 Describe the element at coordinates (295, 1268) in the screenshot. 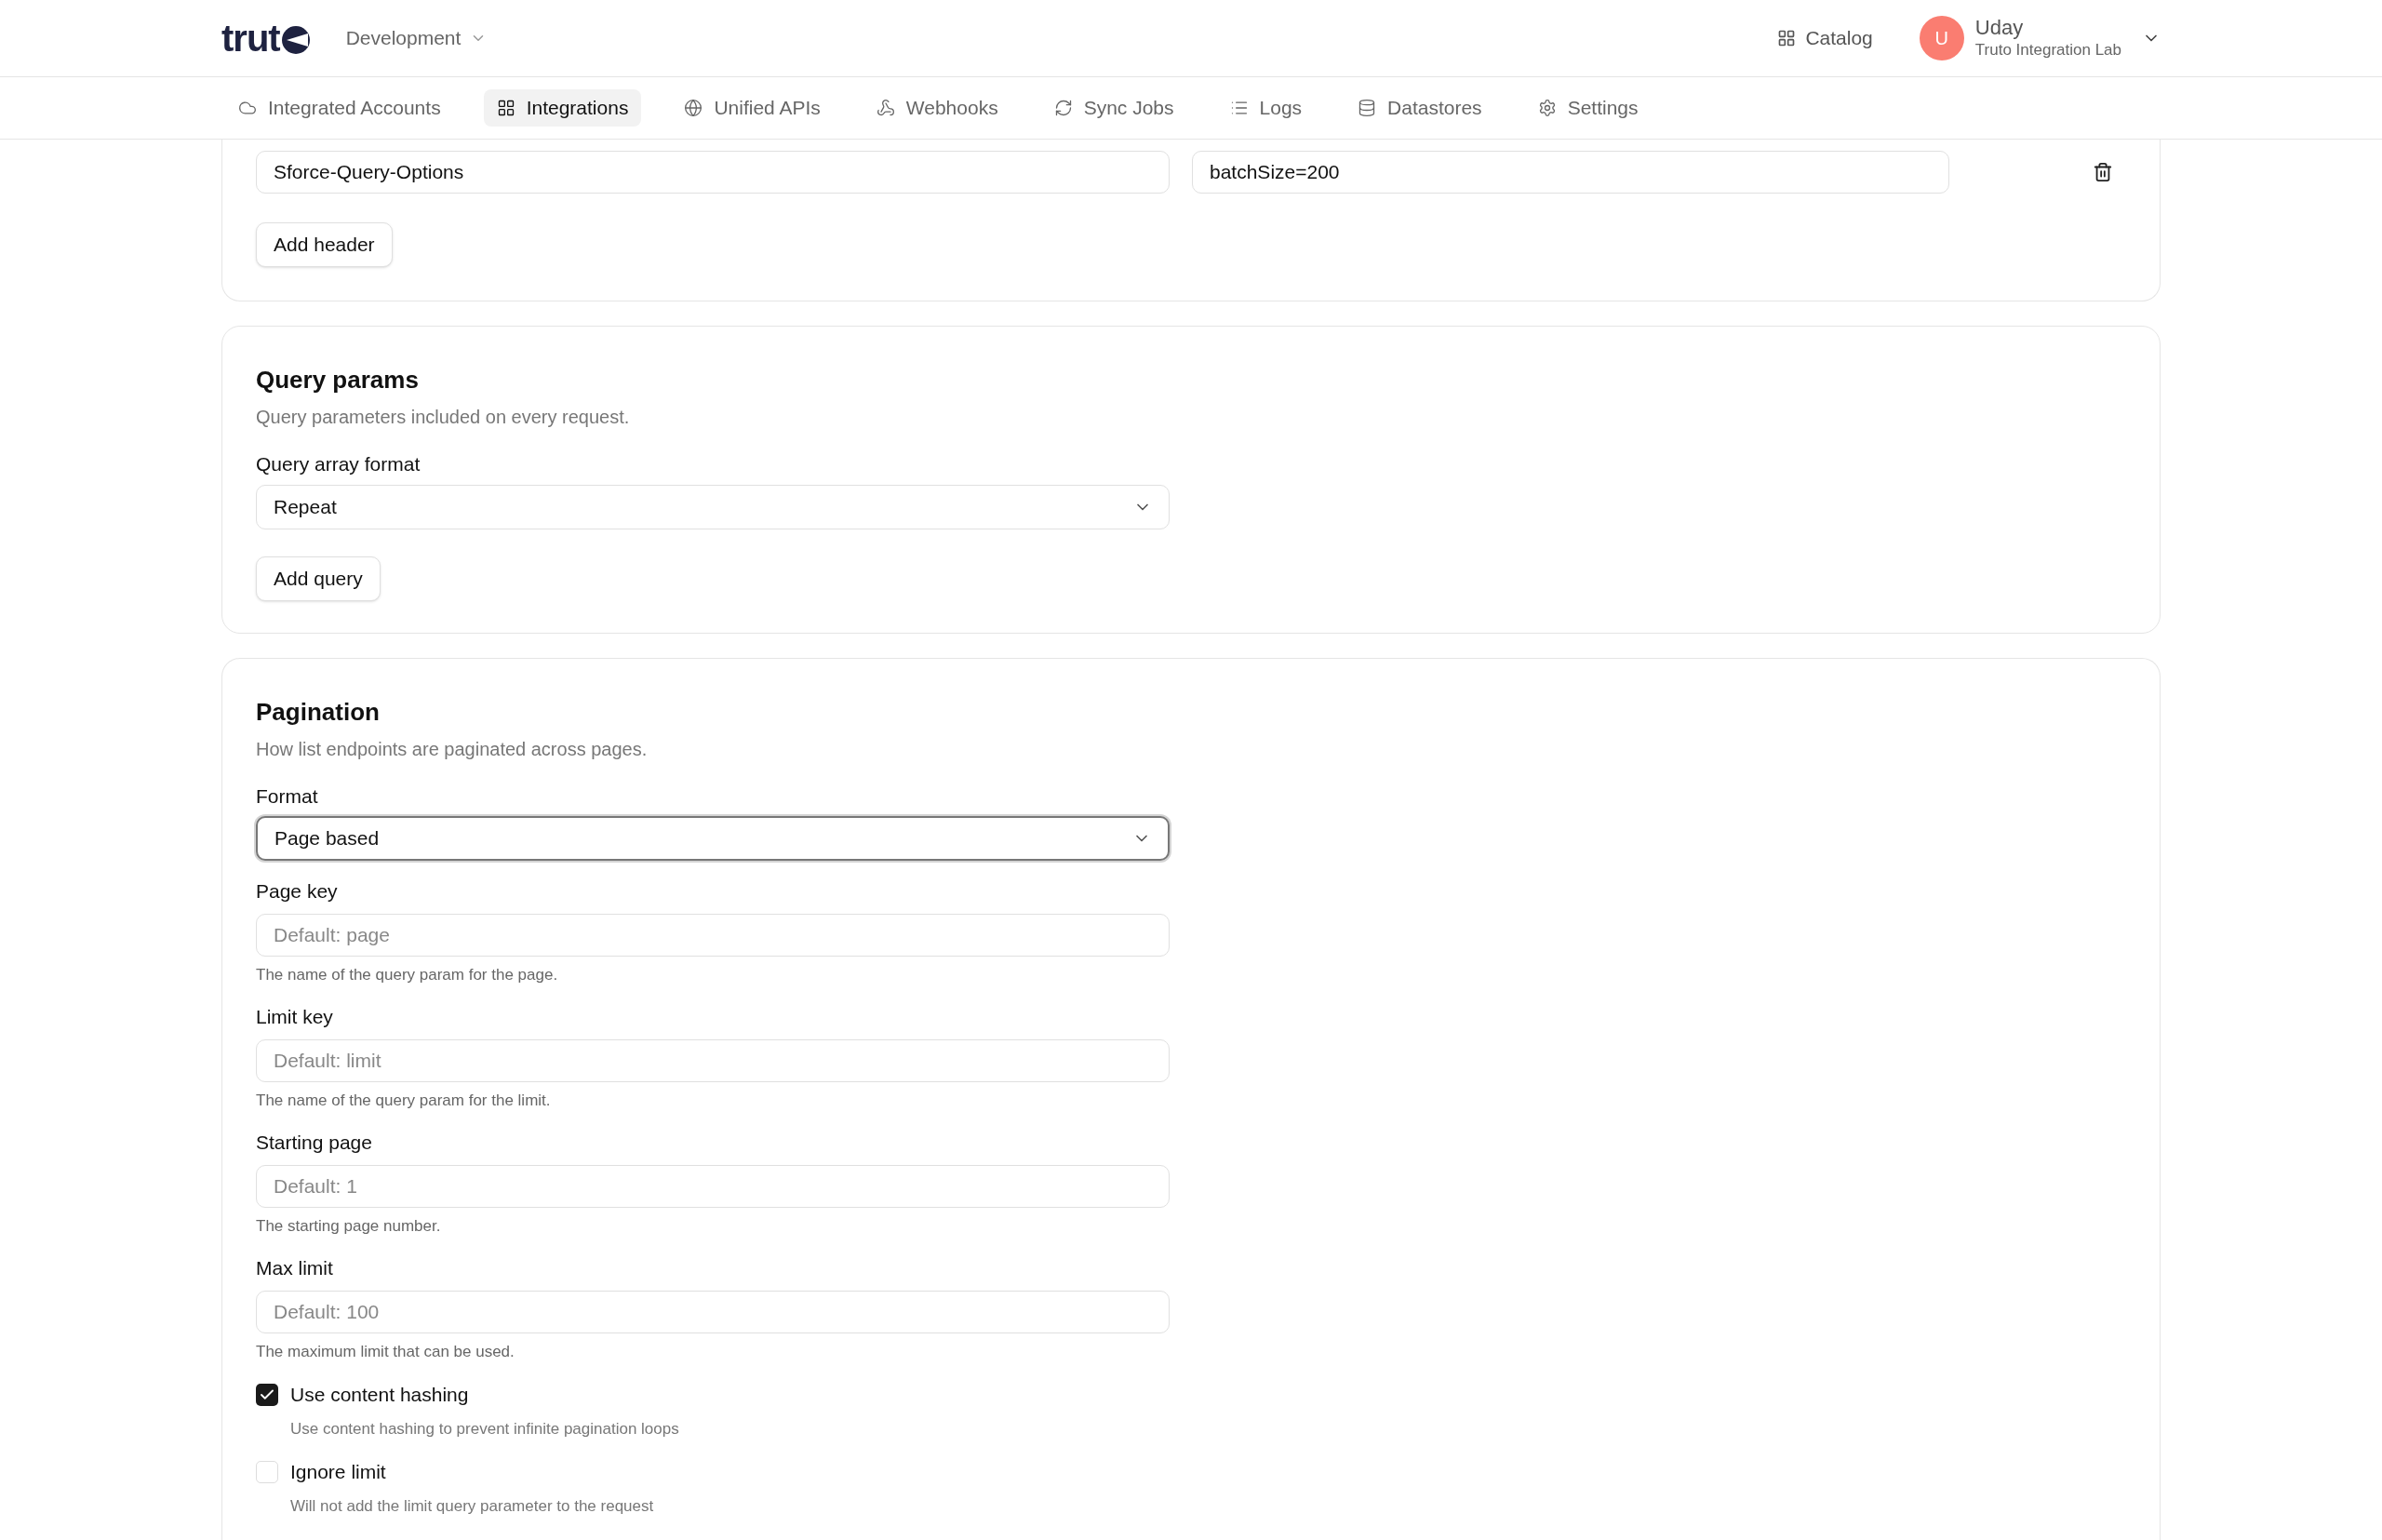

I see `field-label: Max limit` at that location.